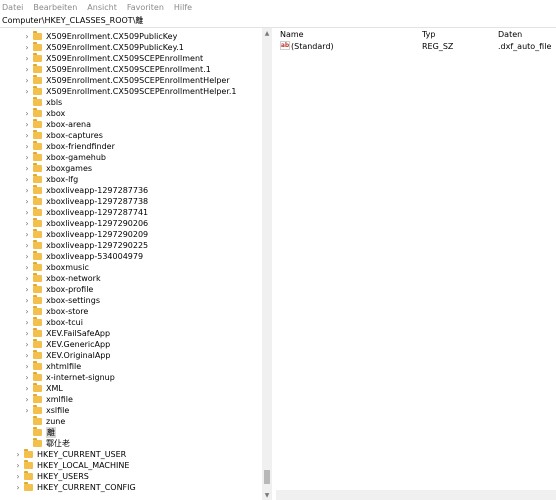 This screenshot has width=556, height=500. Describe the element at coordinates (51, 476) in the screenshot. I see `tree-root-item: › HKEY_USERS` at that location.